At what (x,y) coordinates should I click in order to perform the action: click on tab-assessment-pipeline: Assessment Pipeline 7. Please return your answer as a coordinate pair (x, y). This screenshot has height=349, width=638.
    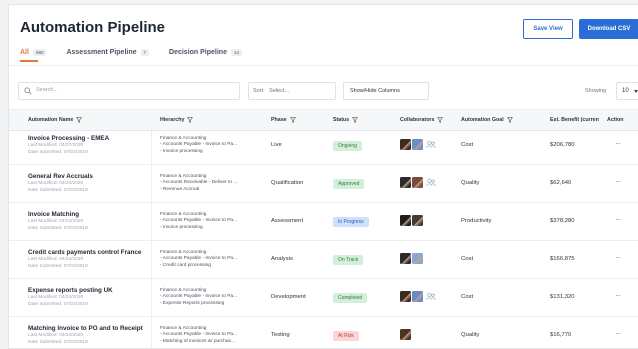
    Looking at the image, I should click on (108, 52).